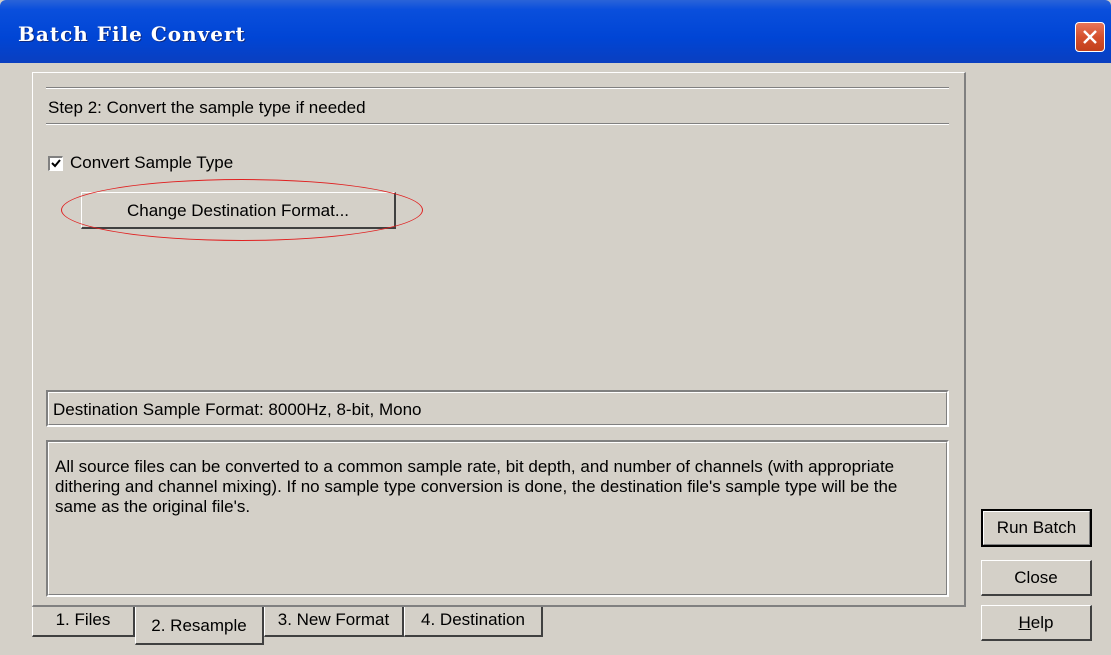  What do you see at coordinates (334, 622) in the screenshot?
I see `tab-new-format: 3. New Format` at bounding box center [334, 622].